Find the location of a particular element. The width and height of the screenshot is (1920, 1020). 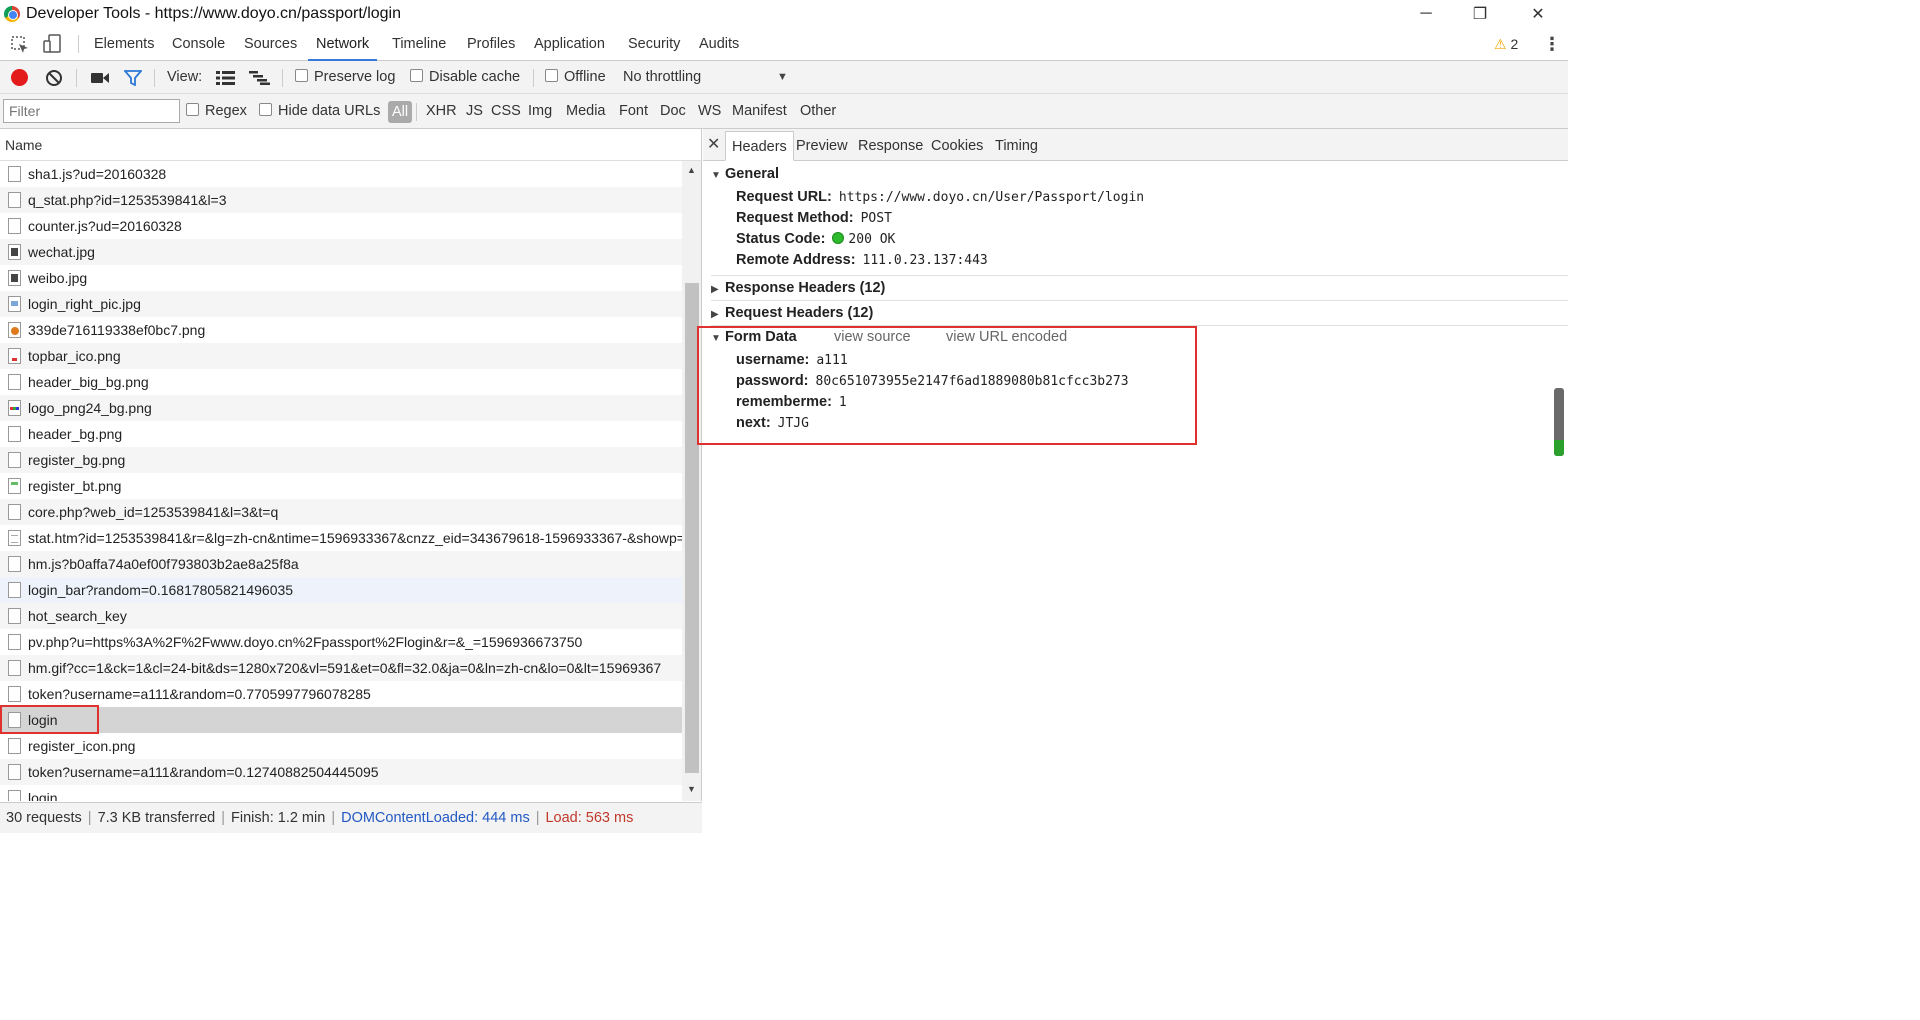

view-label: View: is located at coordinates (185, 77).